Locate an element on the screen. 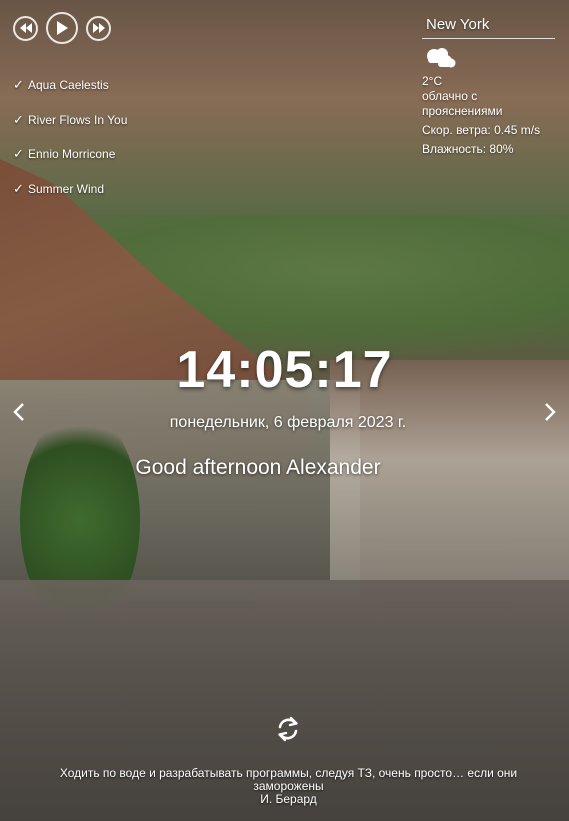 Image resolution: width=569 pixels, height=821 pixels. weather-description: облачно с прояснениями is located at coordinates (462, 103).